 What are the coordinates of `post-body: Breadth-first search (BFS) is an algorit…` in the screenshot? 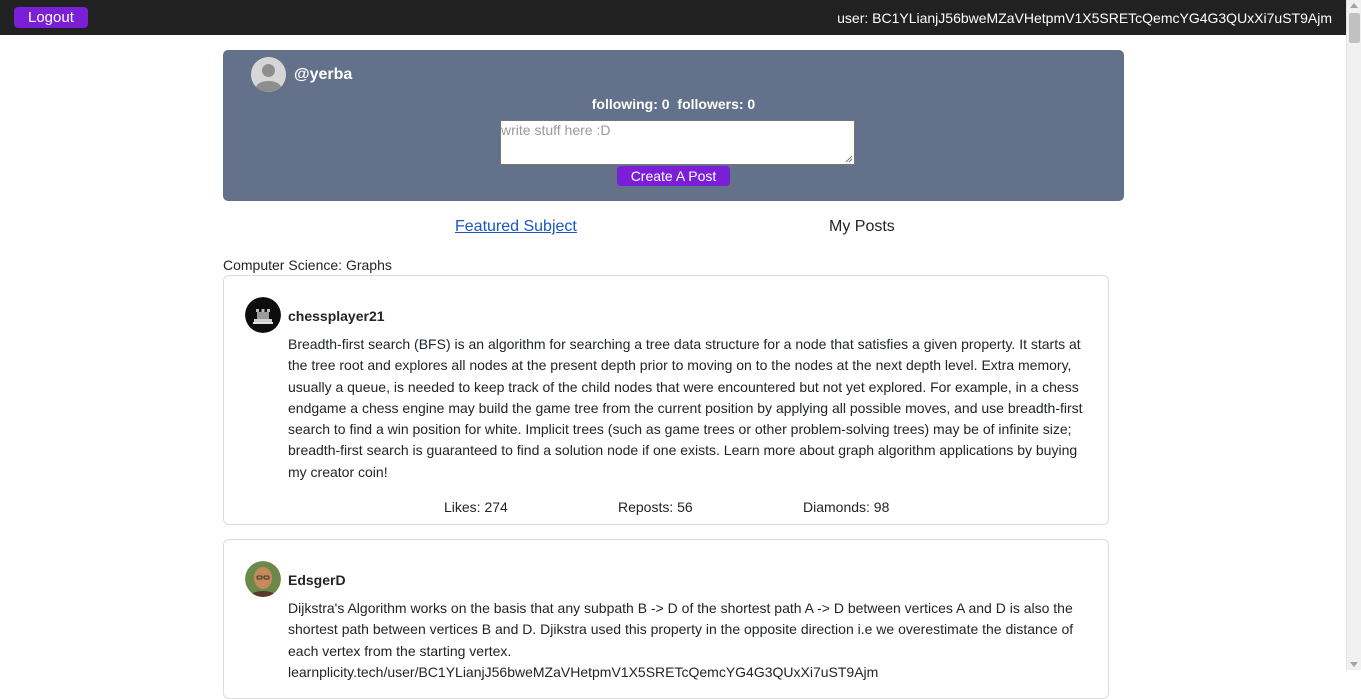 It's located at (685, 408).